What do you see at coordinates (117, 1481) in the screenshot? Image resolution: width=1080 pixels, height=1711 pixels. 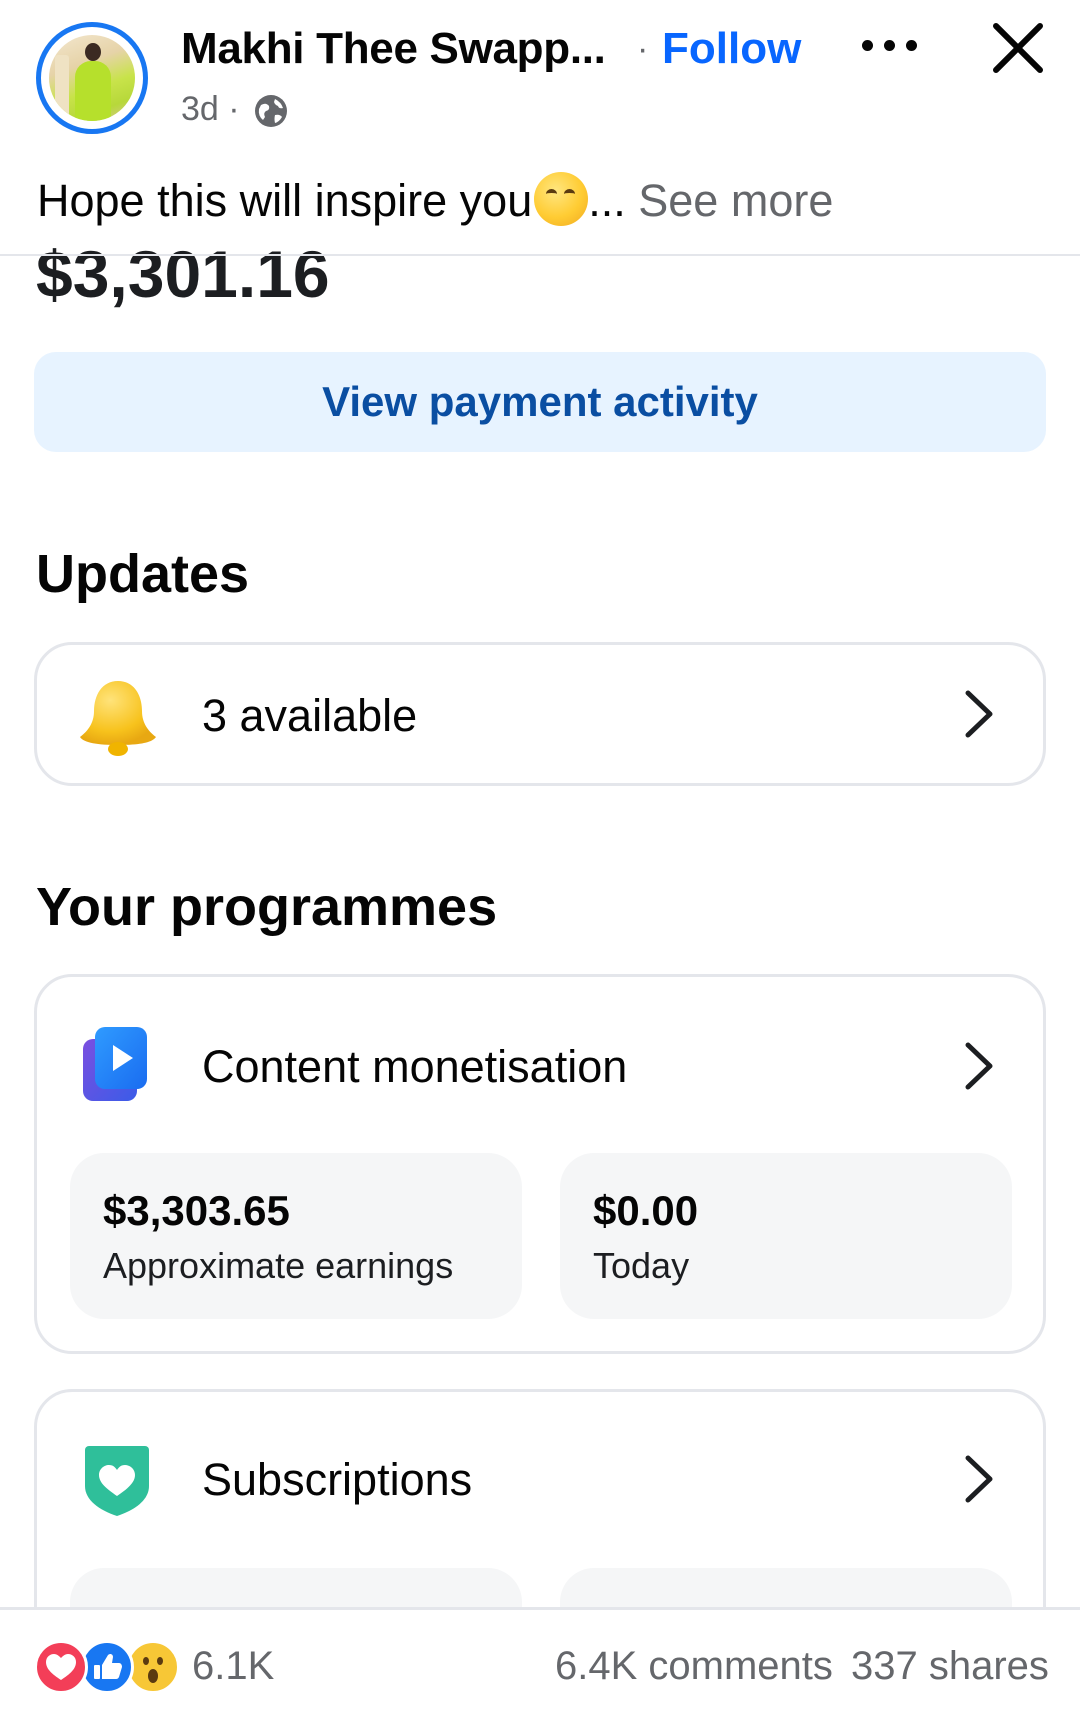 I see `heart-shield-icon` at bounding box center [117, 1481].